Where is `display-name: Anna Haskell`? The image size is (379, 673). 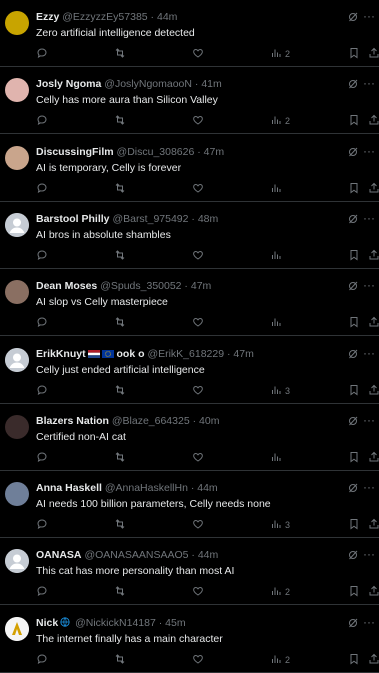 display-name: Anna Haskell is located at coordinates (69, 488).